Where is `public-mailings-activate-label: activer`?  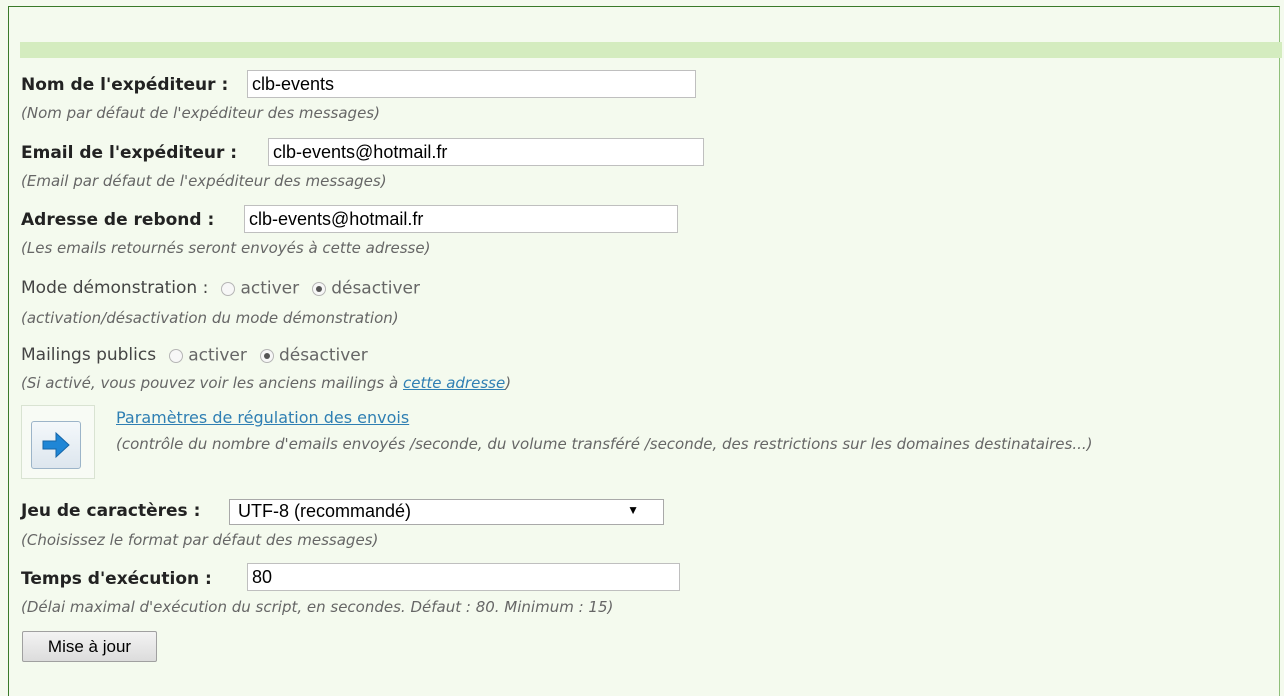 public-mailings-activate-label: activer is located at coordinates (217, 356).